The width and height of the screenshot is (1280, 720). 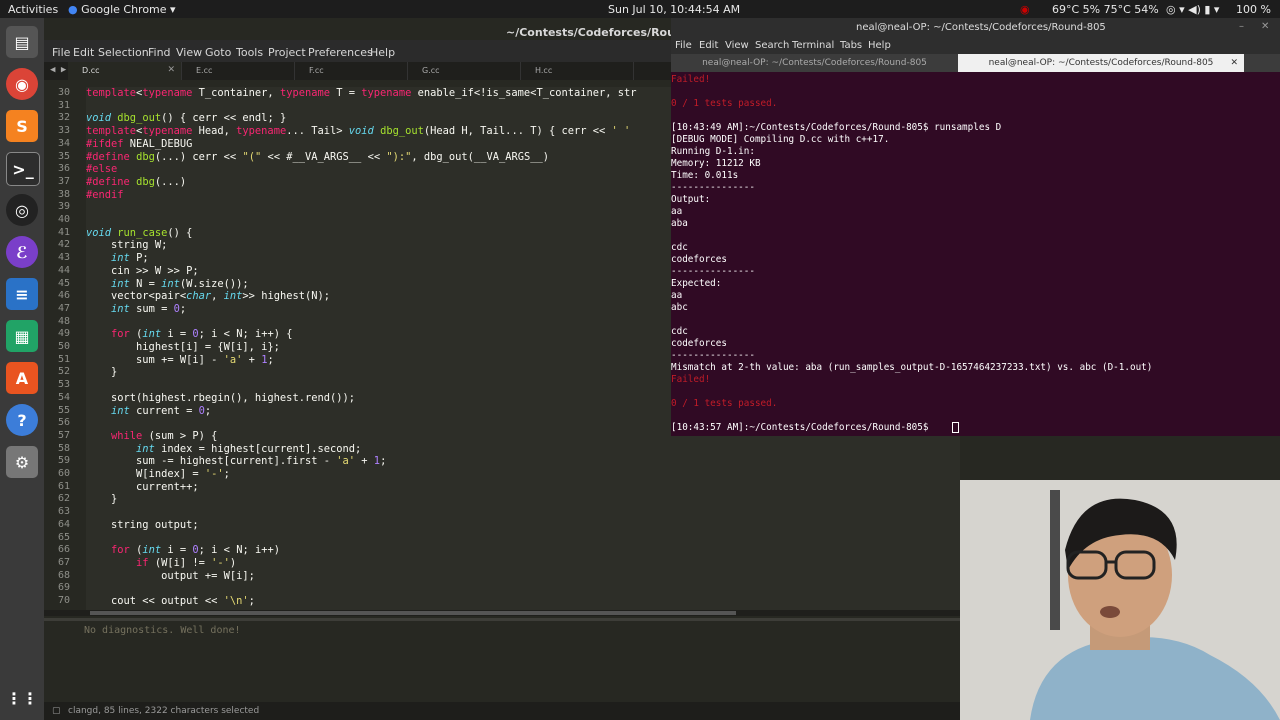 What do you see at coordinates (464, 71) in the screenshot?
I see `tab-g: G.cc` at bounding box center [464, 71].